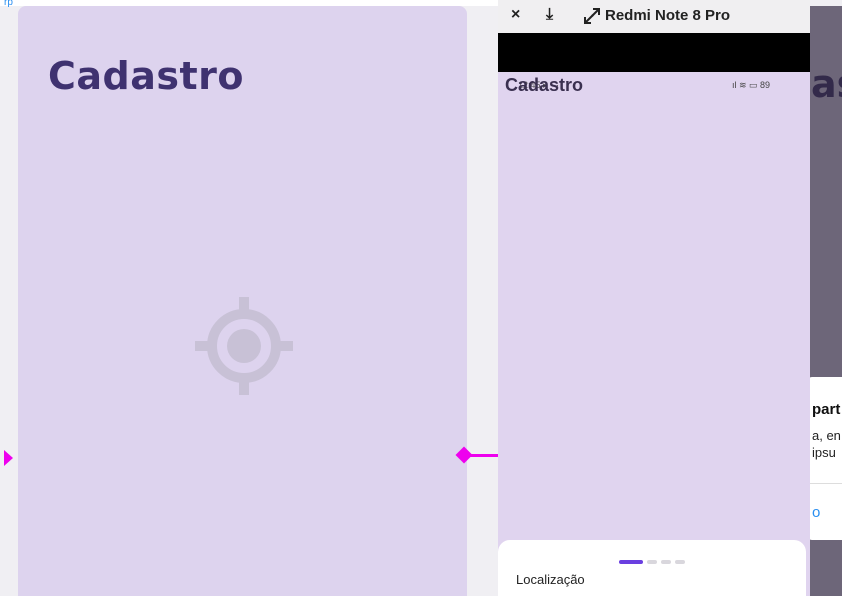 The width and height of the screenshot is (842, 596). What do you see at coordinates (484, 455) in the screenshot?
I see `prototype-connector-line` at bounding box center [484, 455].